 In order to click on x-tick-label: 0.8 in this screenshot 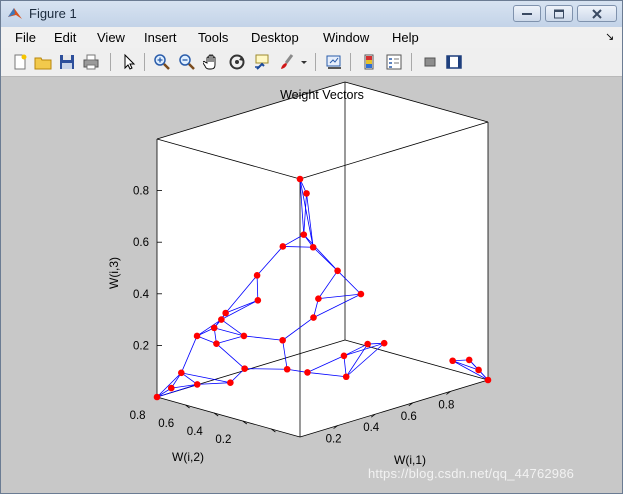, I will do `click(446, 405)`.